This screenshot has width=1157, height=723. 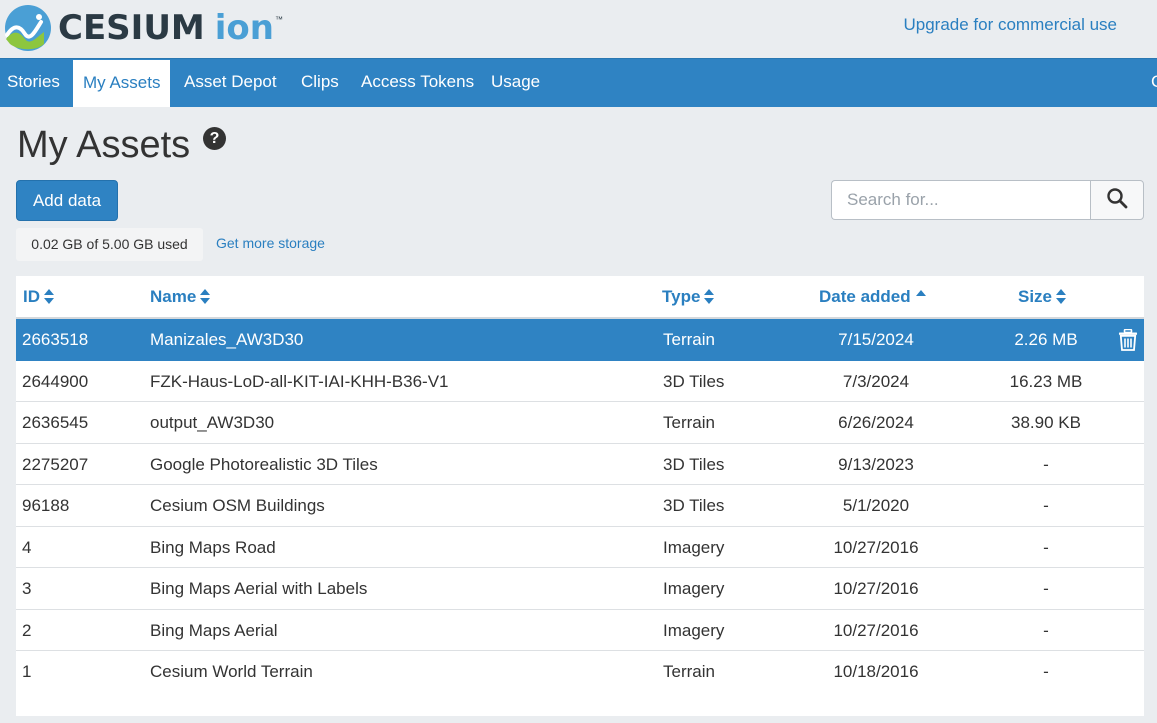 I want to click on cell-name: Bing Maps Aerial, so click(x=214, y=630).